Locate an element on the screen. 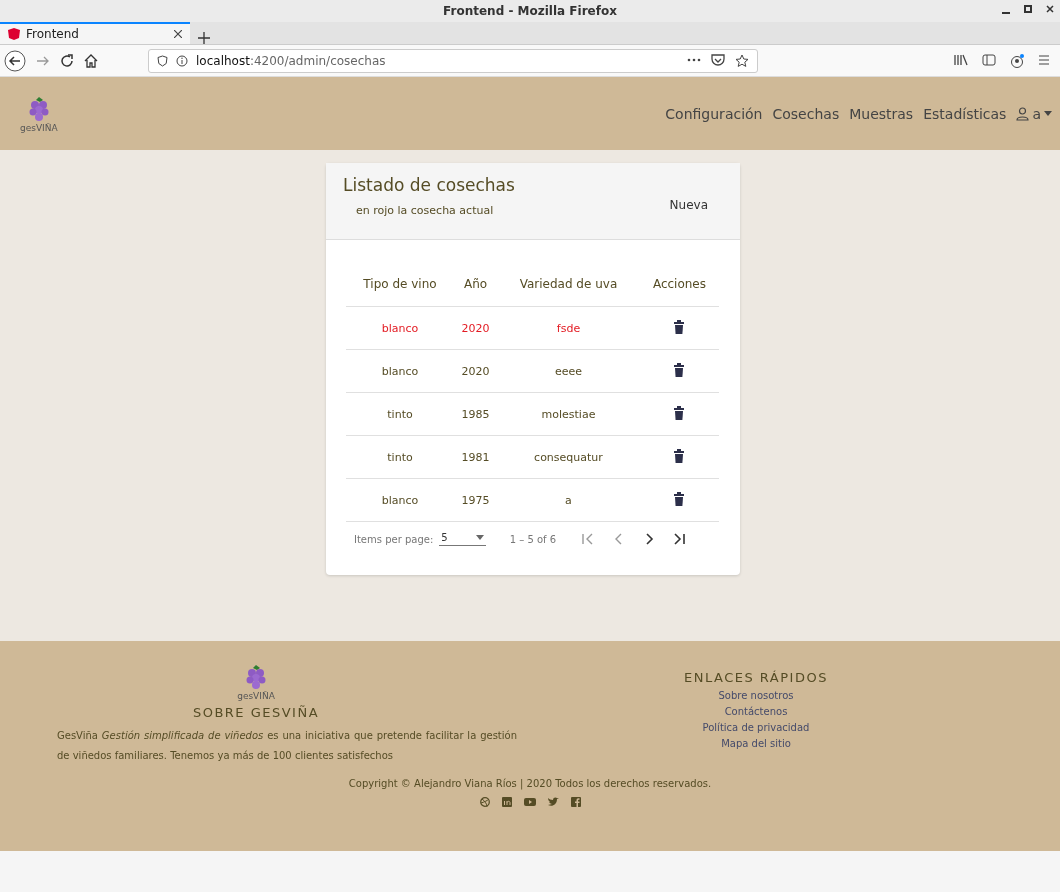 This screenshot has height=892, width=1060. new-button: Nueva is located at coordinates (688, 205).